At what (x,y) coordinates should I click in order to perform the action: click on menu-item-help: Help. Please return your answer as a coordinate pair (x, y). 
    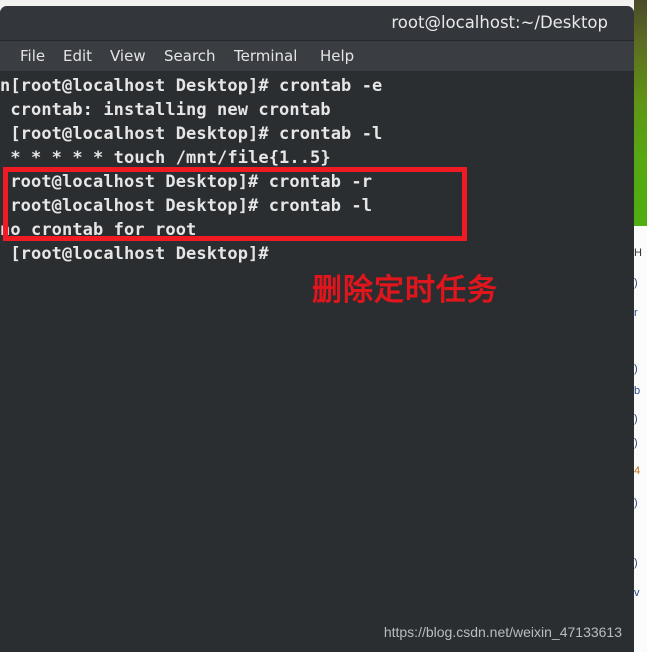
    Looking at the image, I should click on (337, 56).